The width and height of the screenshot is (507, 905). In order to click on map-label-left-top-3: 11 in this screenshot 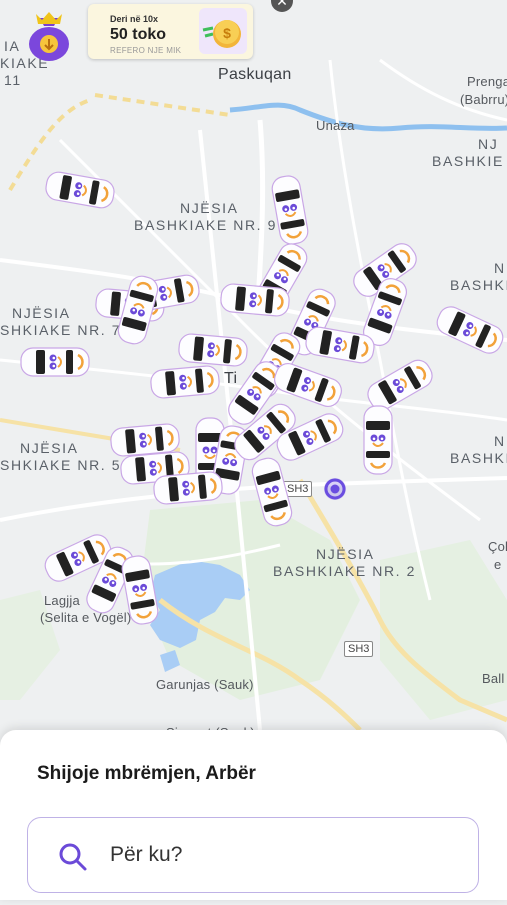, I will do `click(13, 80)`.